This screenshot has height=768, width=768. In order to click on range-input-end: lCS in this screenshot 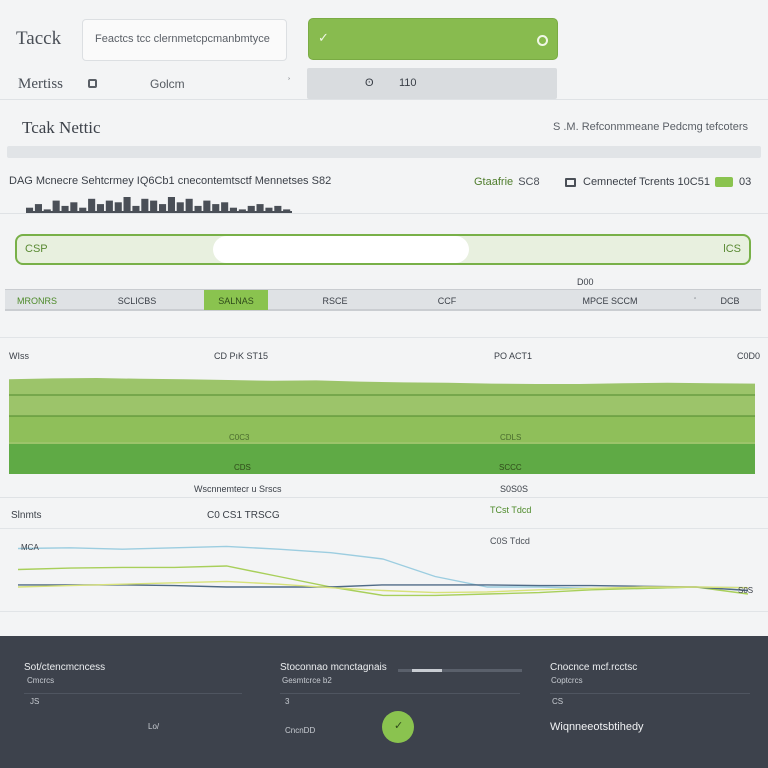, I will do `click(732, 249)`.